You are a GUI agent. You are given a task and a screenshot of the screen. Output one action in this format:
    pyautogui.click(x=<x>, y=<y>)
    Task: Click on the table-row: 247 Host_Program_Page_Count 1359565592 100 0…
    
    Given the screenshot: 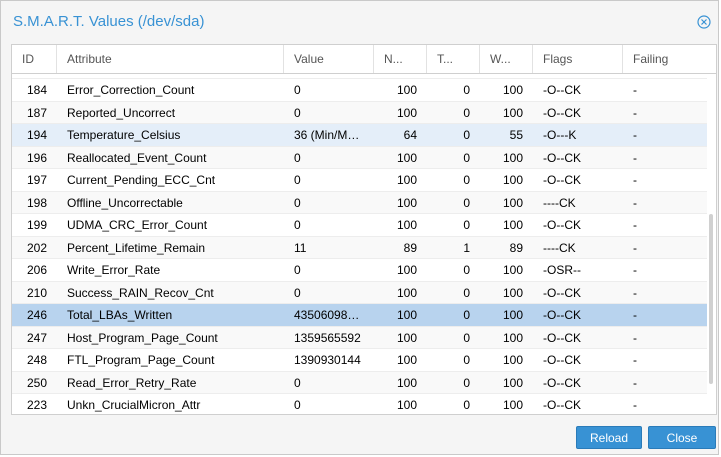 What is the action you would take?
    pyautogui.click(x=359, y=337)
    